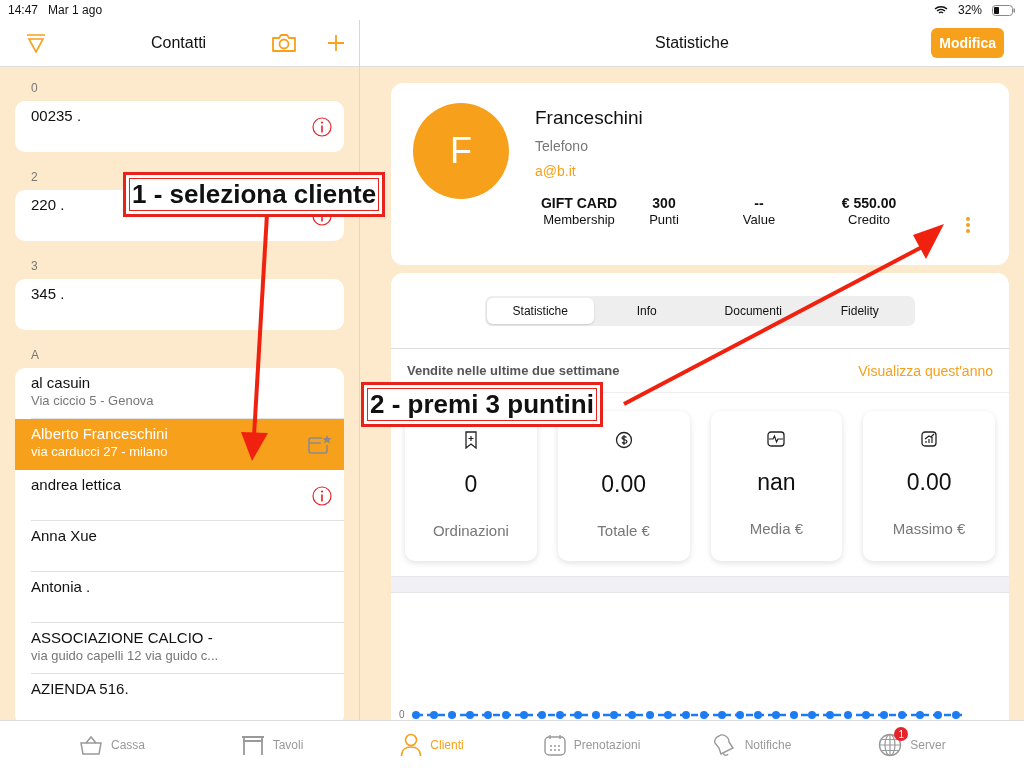 This screenshot has height=768, width=1024. Describe the element at coordinates (34, 177) in the screenshot. I see `section-header: 2` at that location.